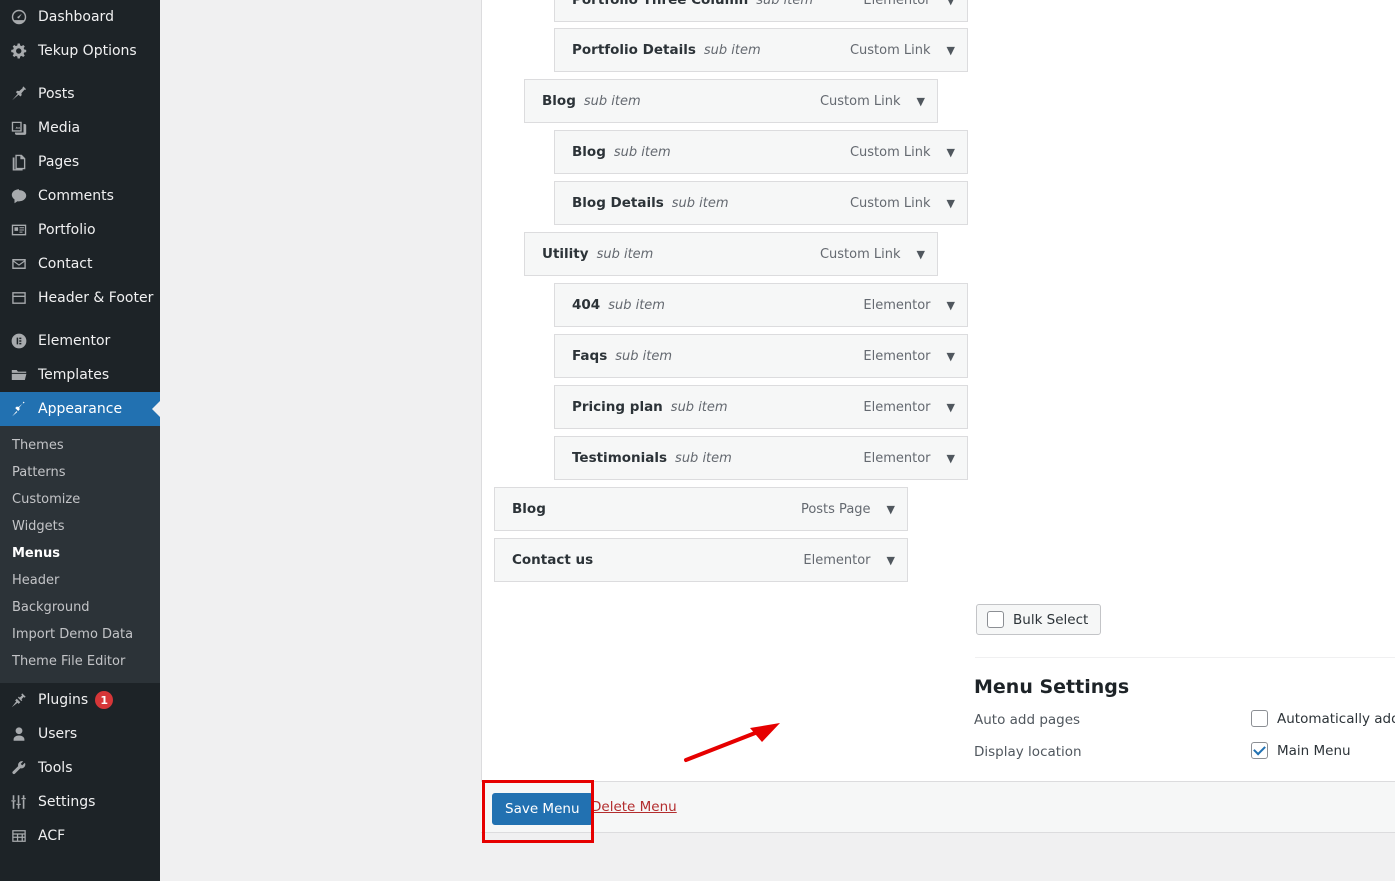  I want to click on sidebar-item-comments: Comments, so click(80, 196).